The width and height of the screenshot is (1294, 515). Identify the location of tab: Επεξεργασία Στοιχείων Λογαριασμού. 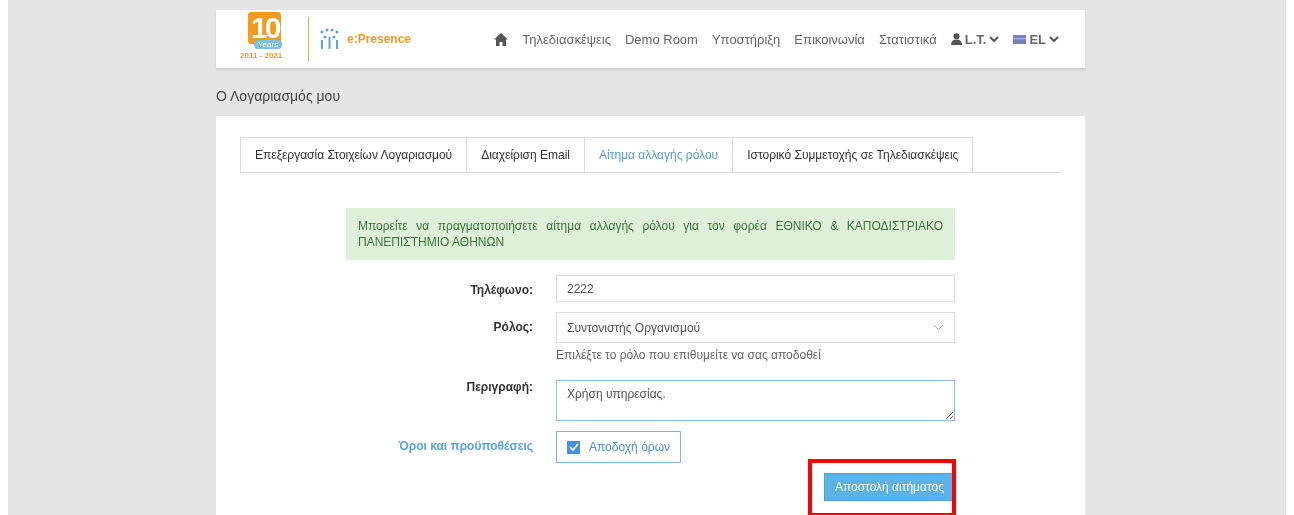
(354, 154).